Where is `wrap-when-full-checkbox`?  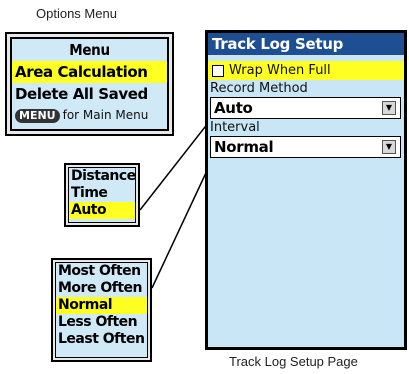
wrap-when-full-checkbox is located at coordinates (218, 70).